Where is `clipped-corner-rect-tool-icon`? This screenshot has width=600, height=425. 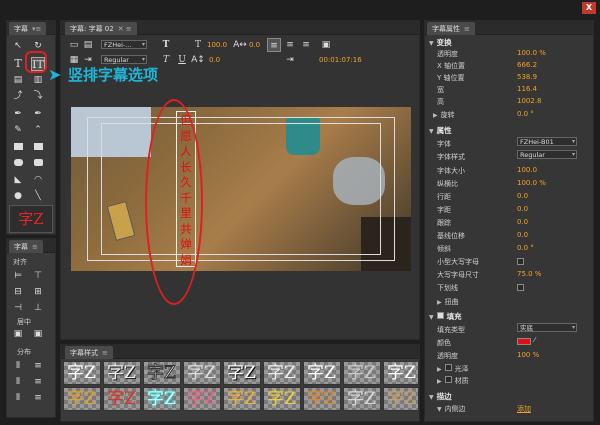 clipped-corner-rect-tool-icon is located at coordinates (38, 148).